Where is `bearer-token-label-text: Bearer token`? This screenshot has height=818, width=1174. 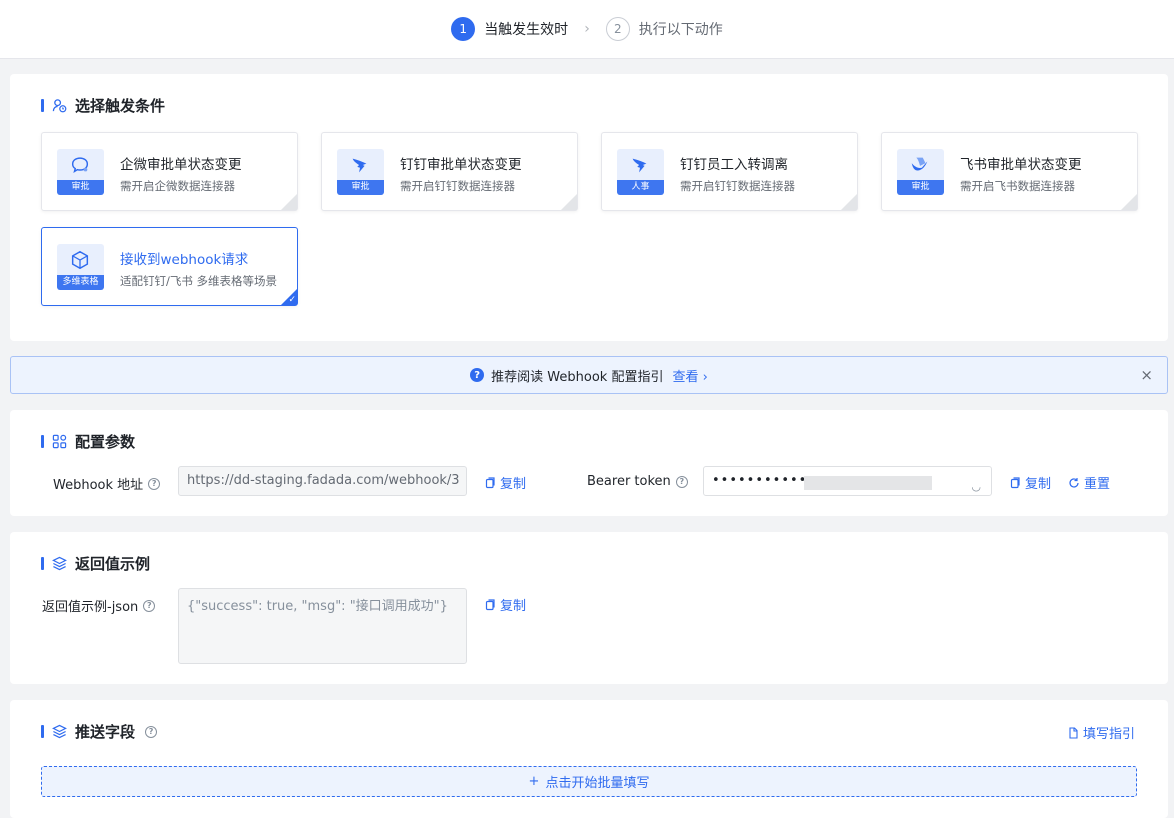 bearer-token-label-text: Bearer token is located at coordinates (629, 481).